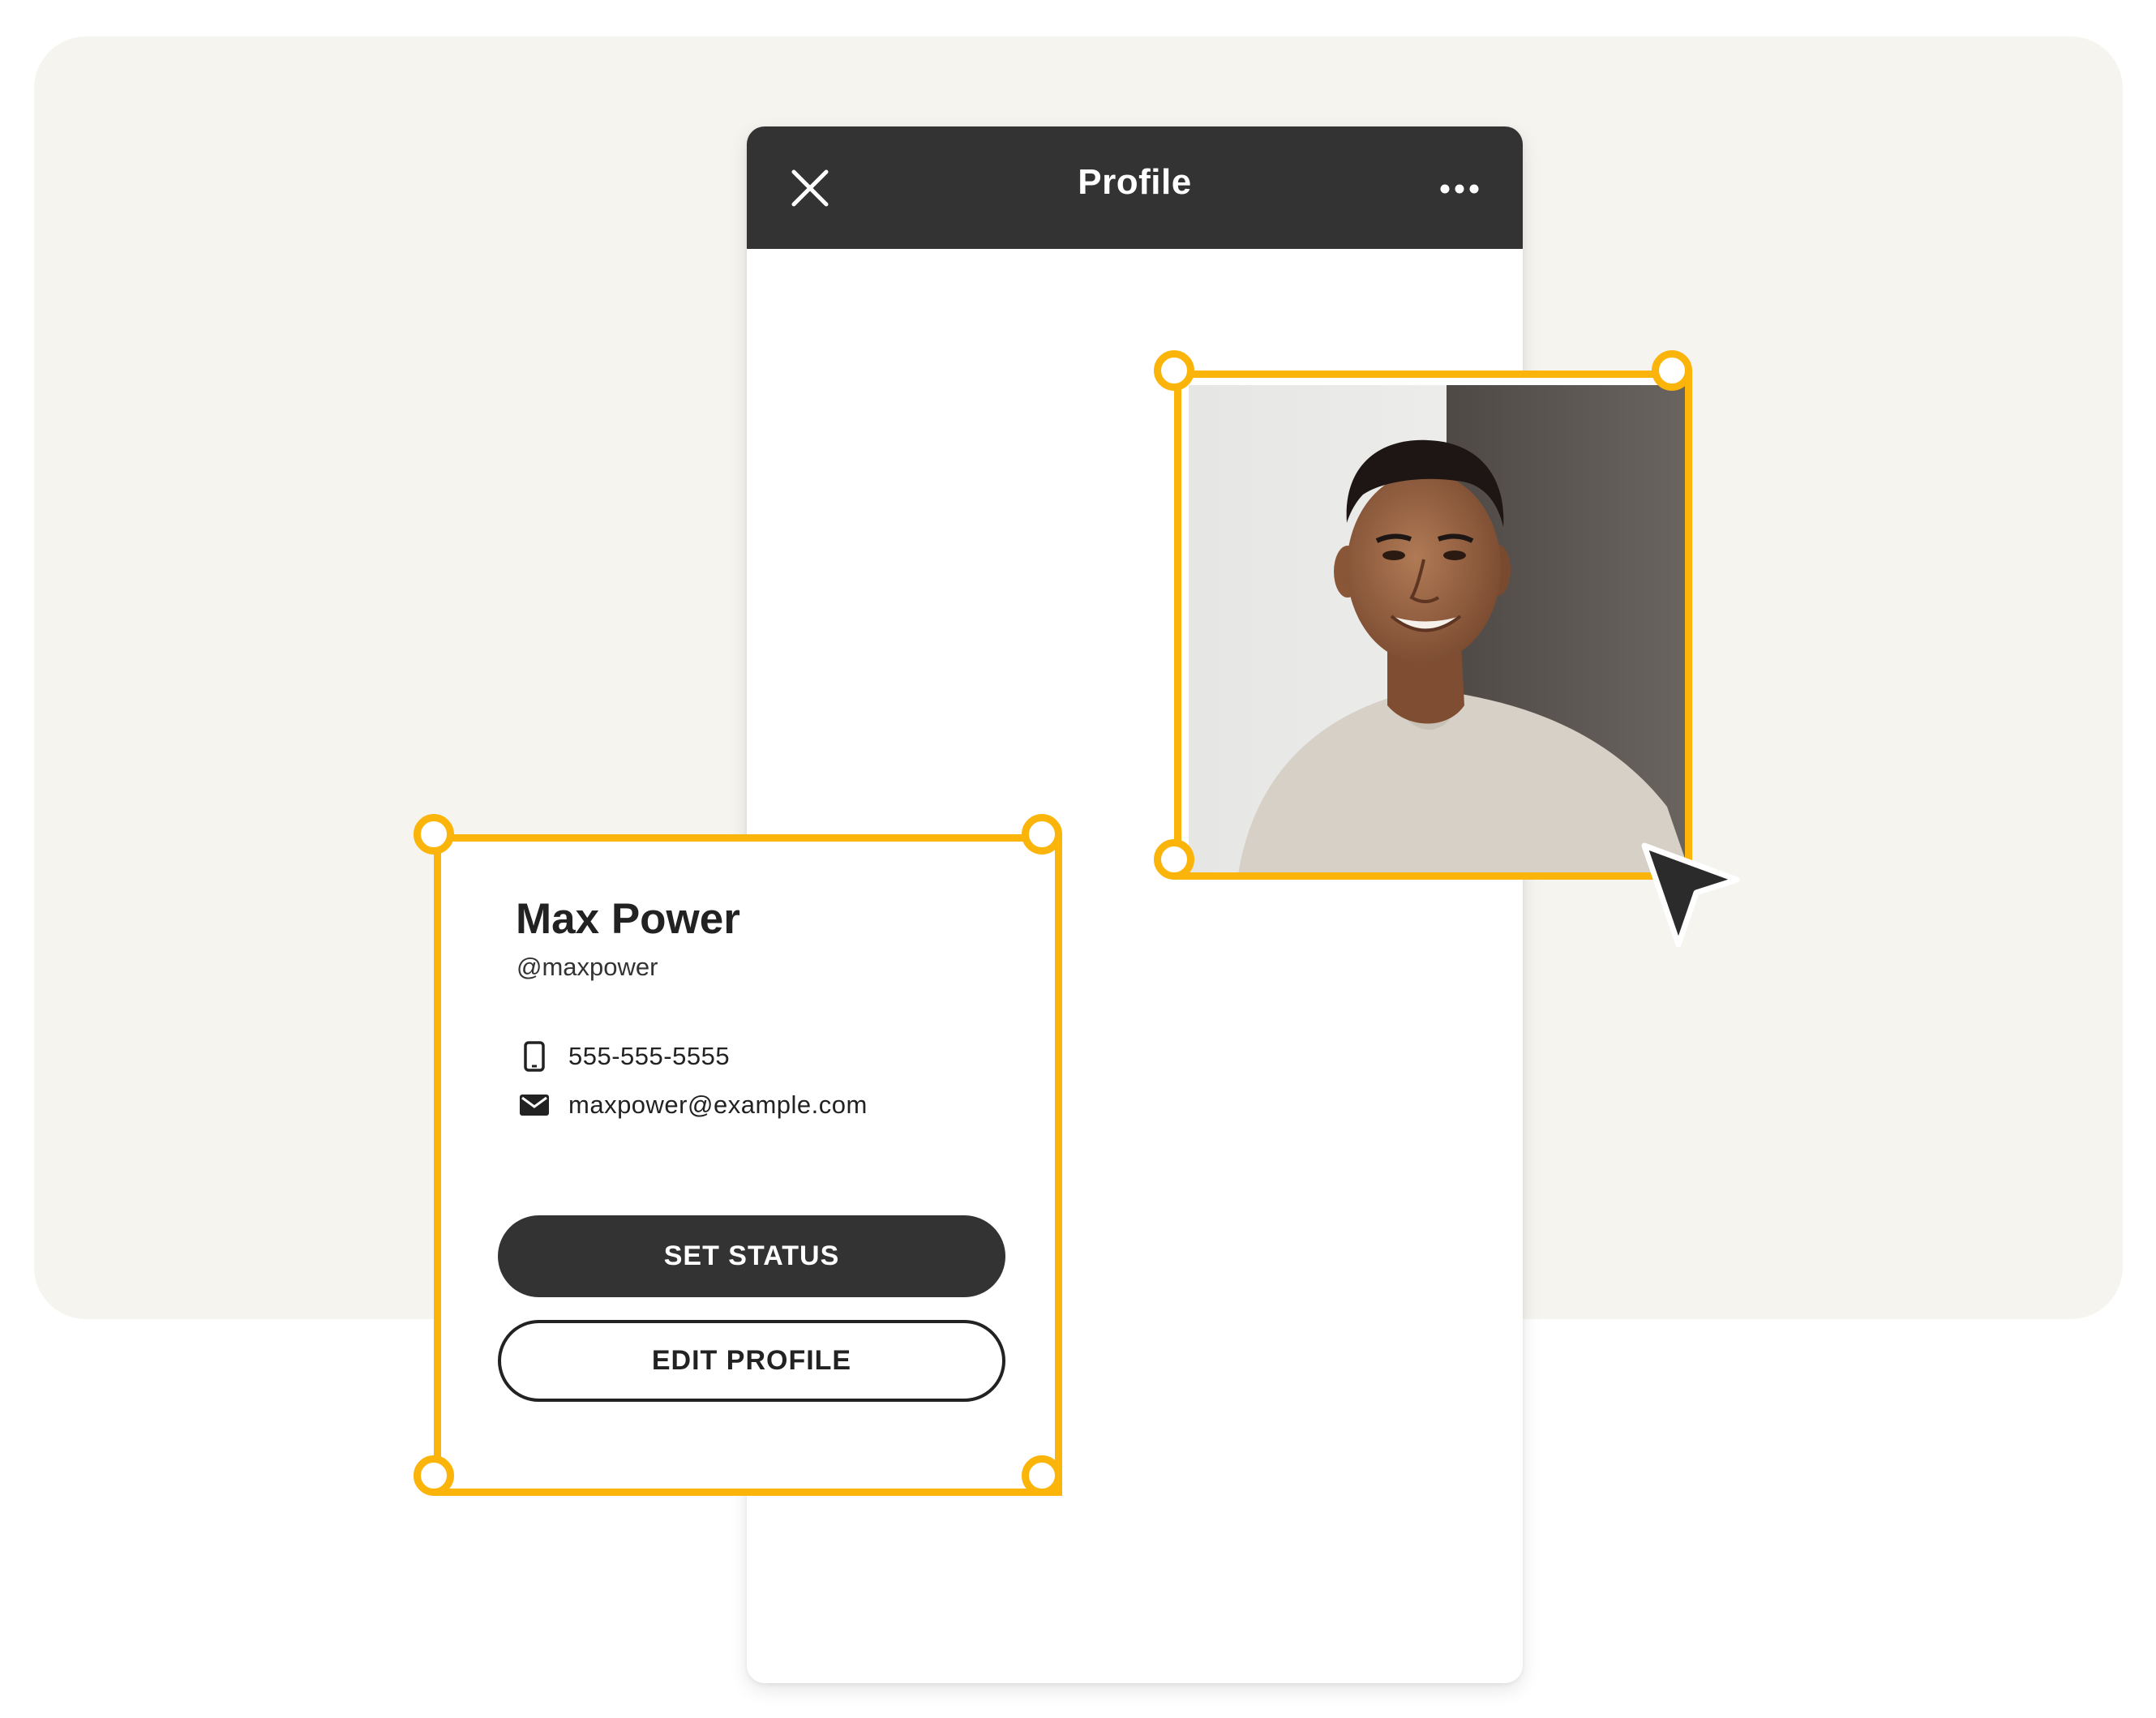  I want to click on smartphone-icon, so click(534, 1056).